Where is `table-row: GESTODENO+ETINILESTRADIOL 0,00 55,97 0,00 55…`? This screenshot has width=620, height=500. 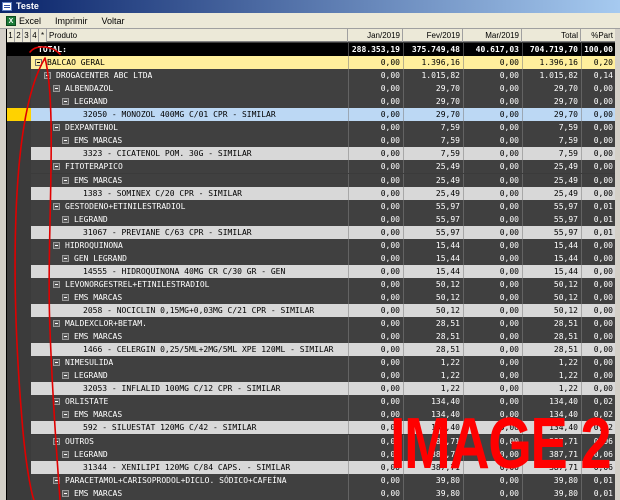
table-row: GESTODENO+ETINILESTRADIOL 0,00 55,97 0,00 55… is located at coordinates (311, 206).